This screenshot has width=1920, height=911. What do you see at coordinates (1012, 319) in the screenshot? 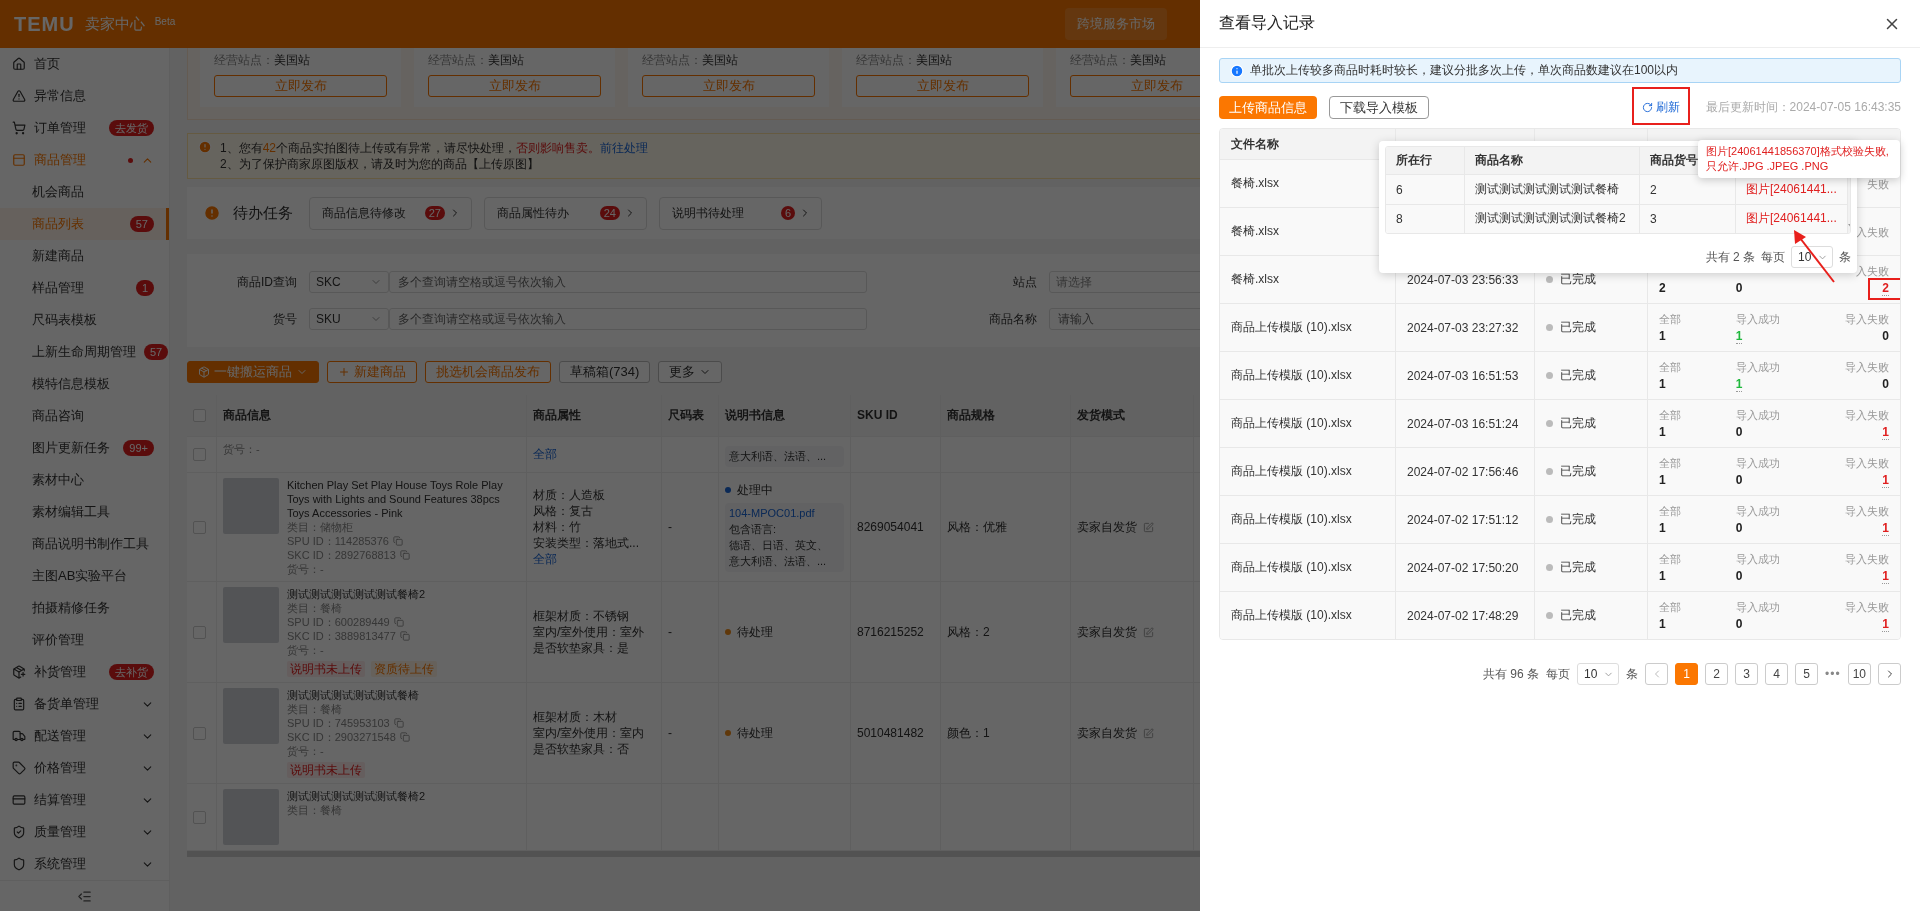
I see `filter-label: 商品名称` at bounding box center [1012, 319].